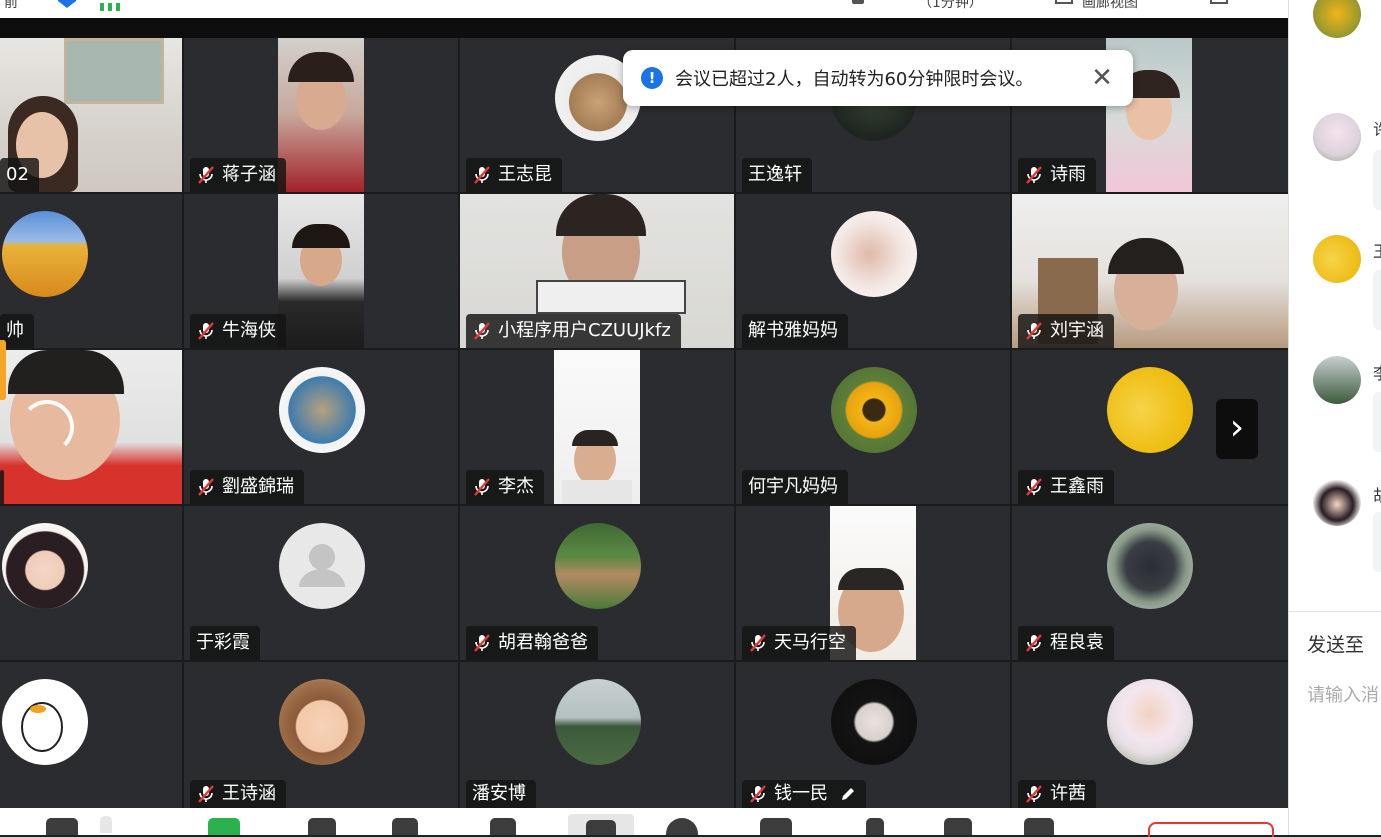 The width and height of the screenshot is (1381, 837). Describe the element at coordinates (62, 826) in the screenshot. I see `video-camera-icon` at that location.